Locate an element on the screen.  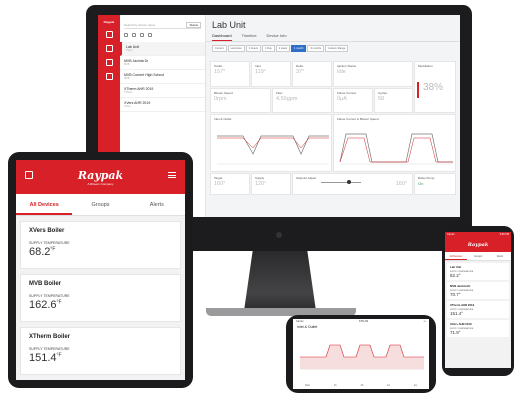
sidebar-item-lab-unit: Lab Unit XVers is located at coordinates (162, 49).